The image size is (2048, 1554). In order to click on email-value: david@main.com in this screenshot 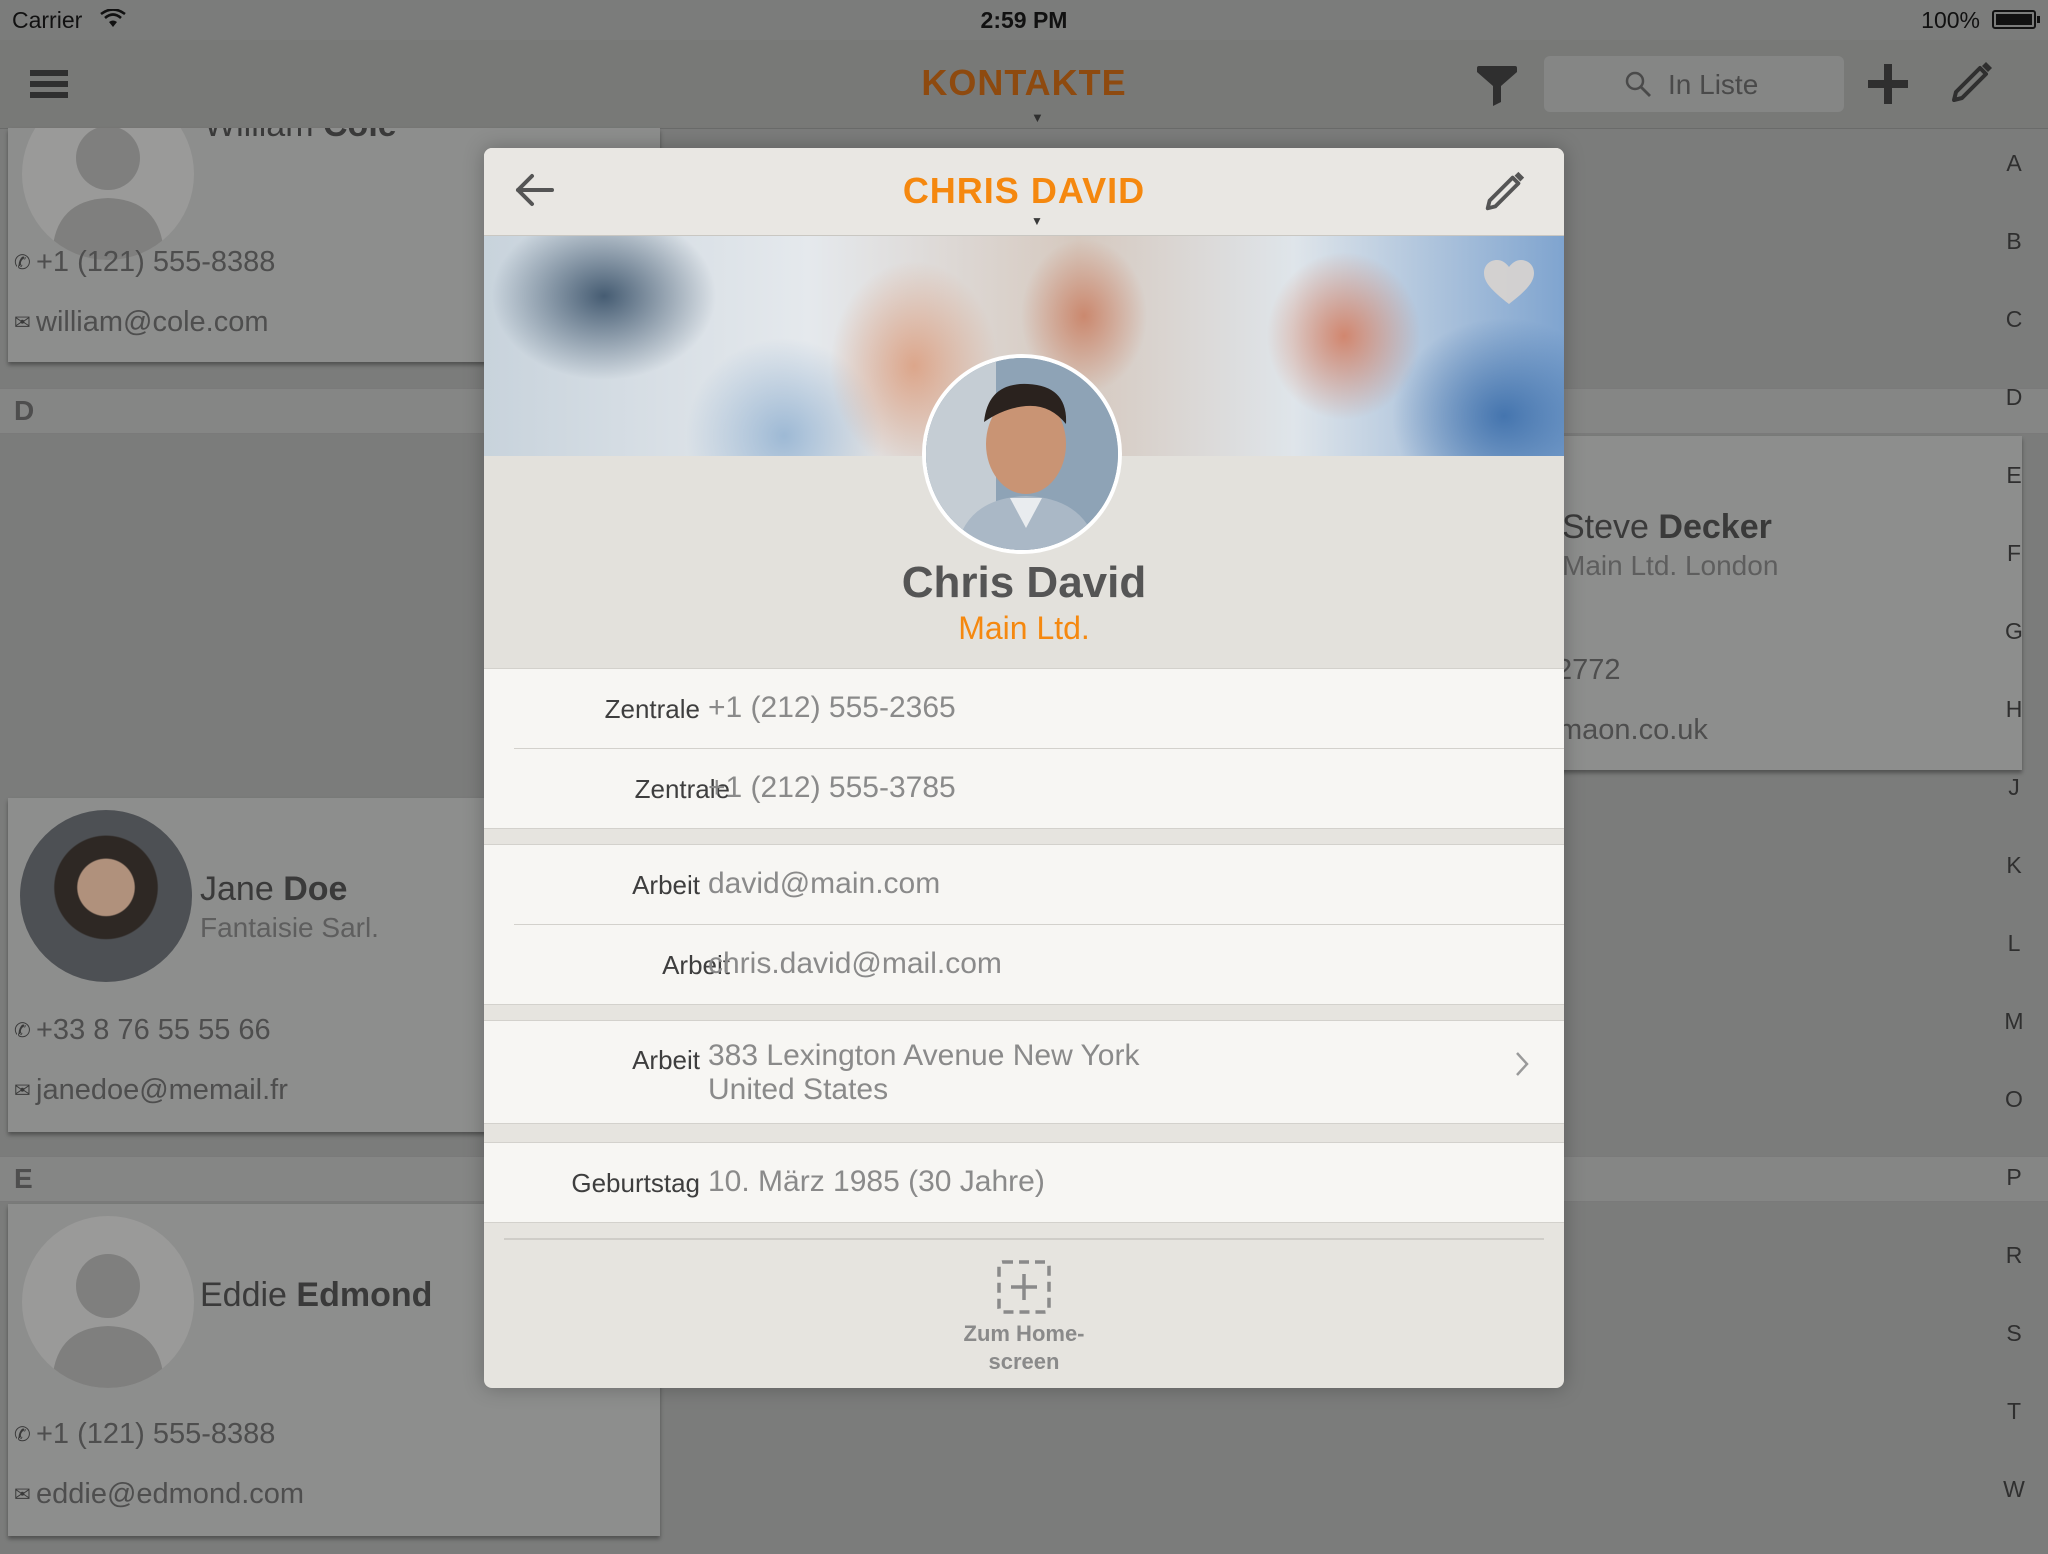, I will do `click(824, 884)`.